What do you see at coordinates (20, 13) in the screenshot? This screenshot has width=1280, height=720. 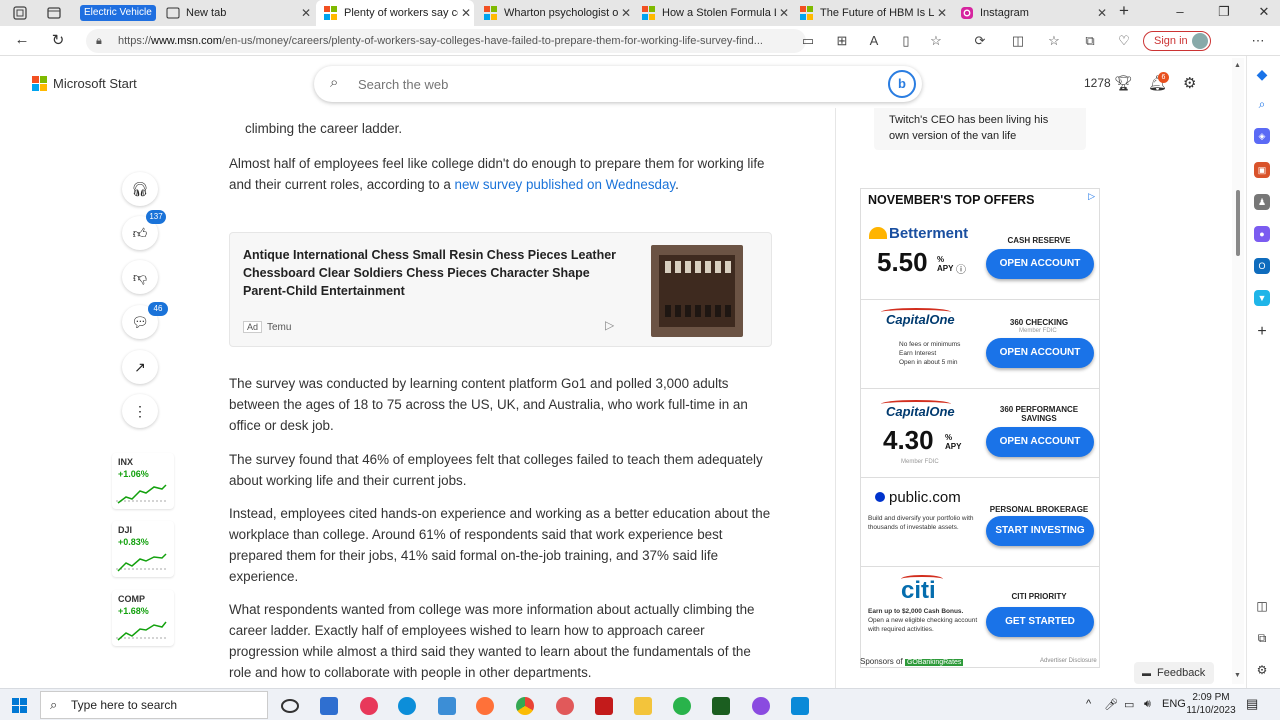 I see `workspaces-icon` at bounding box center [20, 13].